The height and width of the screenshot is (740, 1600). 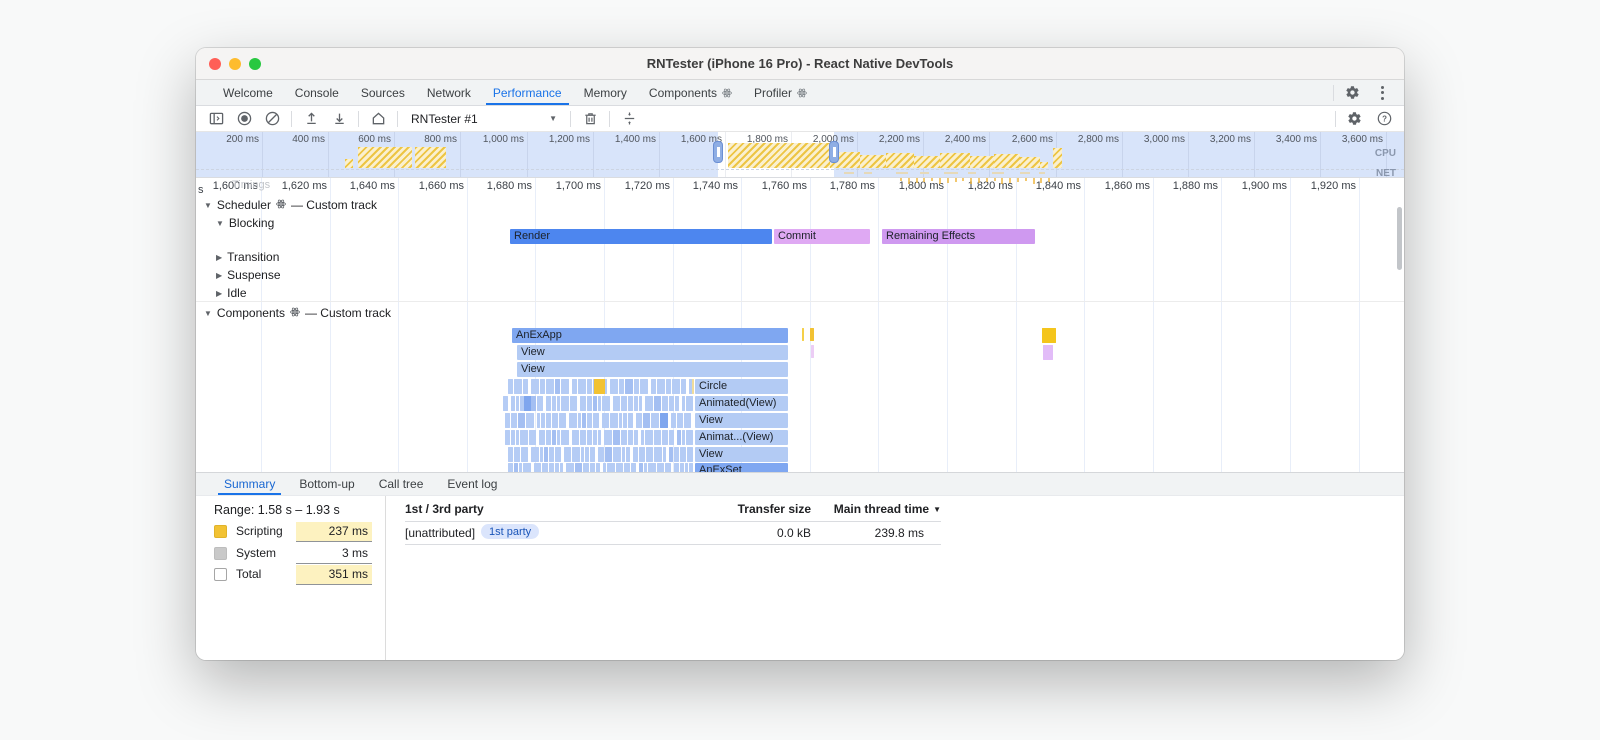 I want to click on component-bar: Animated(View), so click(x=741, y=403).